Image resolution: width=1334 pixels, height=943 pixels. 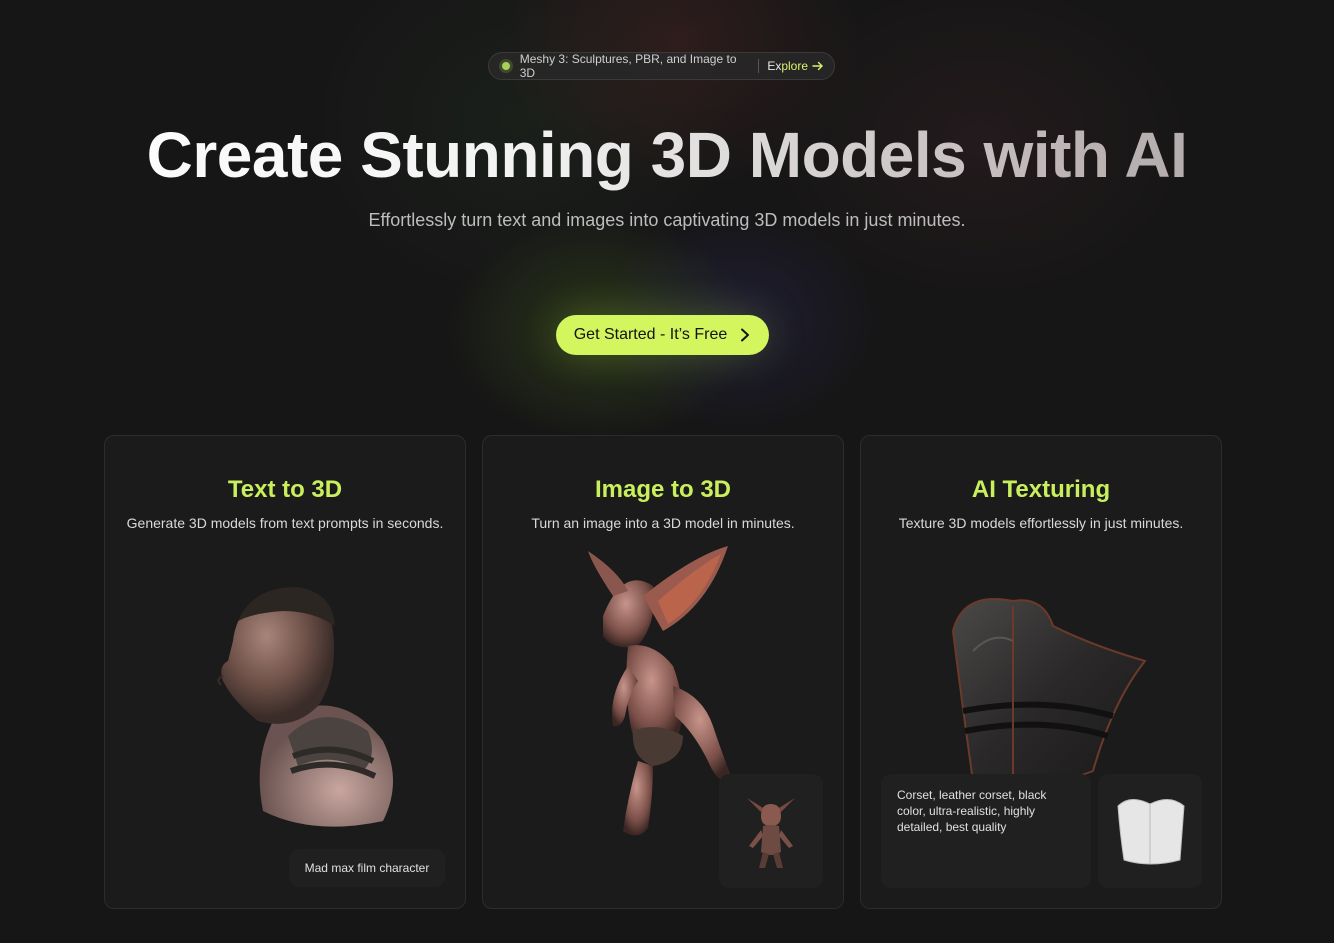 I want to click on corset-render-image, so click(x=1049, y=692).